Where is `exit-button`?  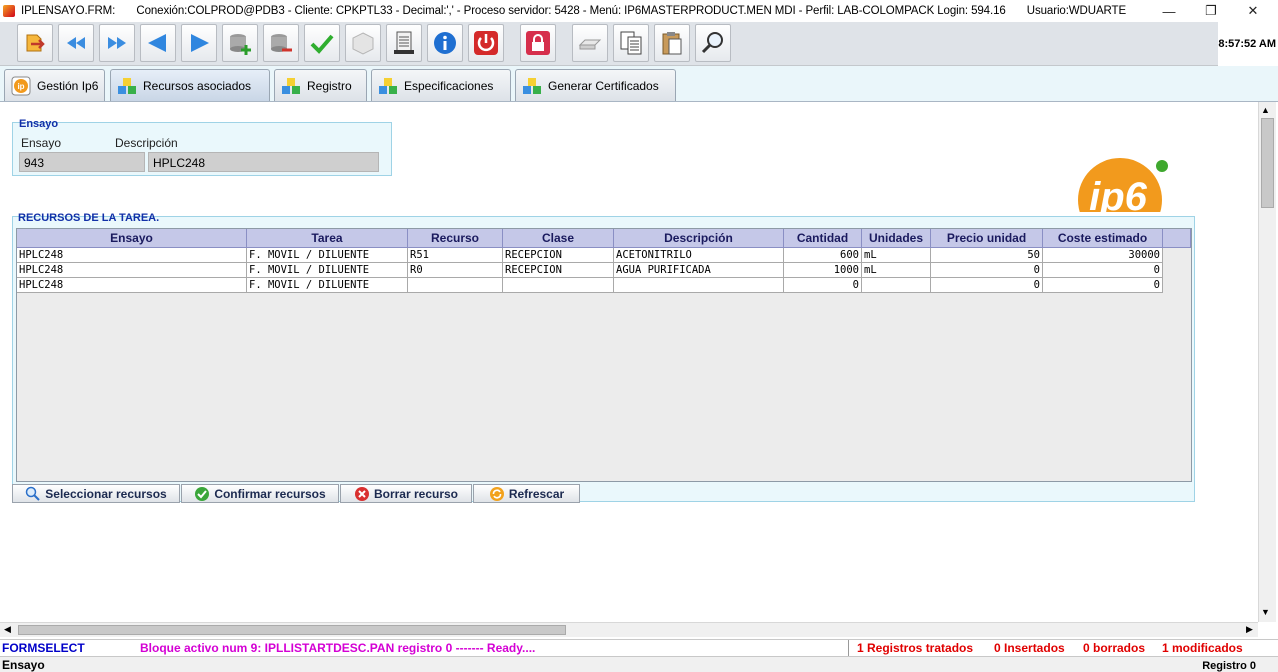 exit-button is located at coordinates (35, 43).